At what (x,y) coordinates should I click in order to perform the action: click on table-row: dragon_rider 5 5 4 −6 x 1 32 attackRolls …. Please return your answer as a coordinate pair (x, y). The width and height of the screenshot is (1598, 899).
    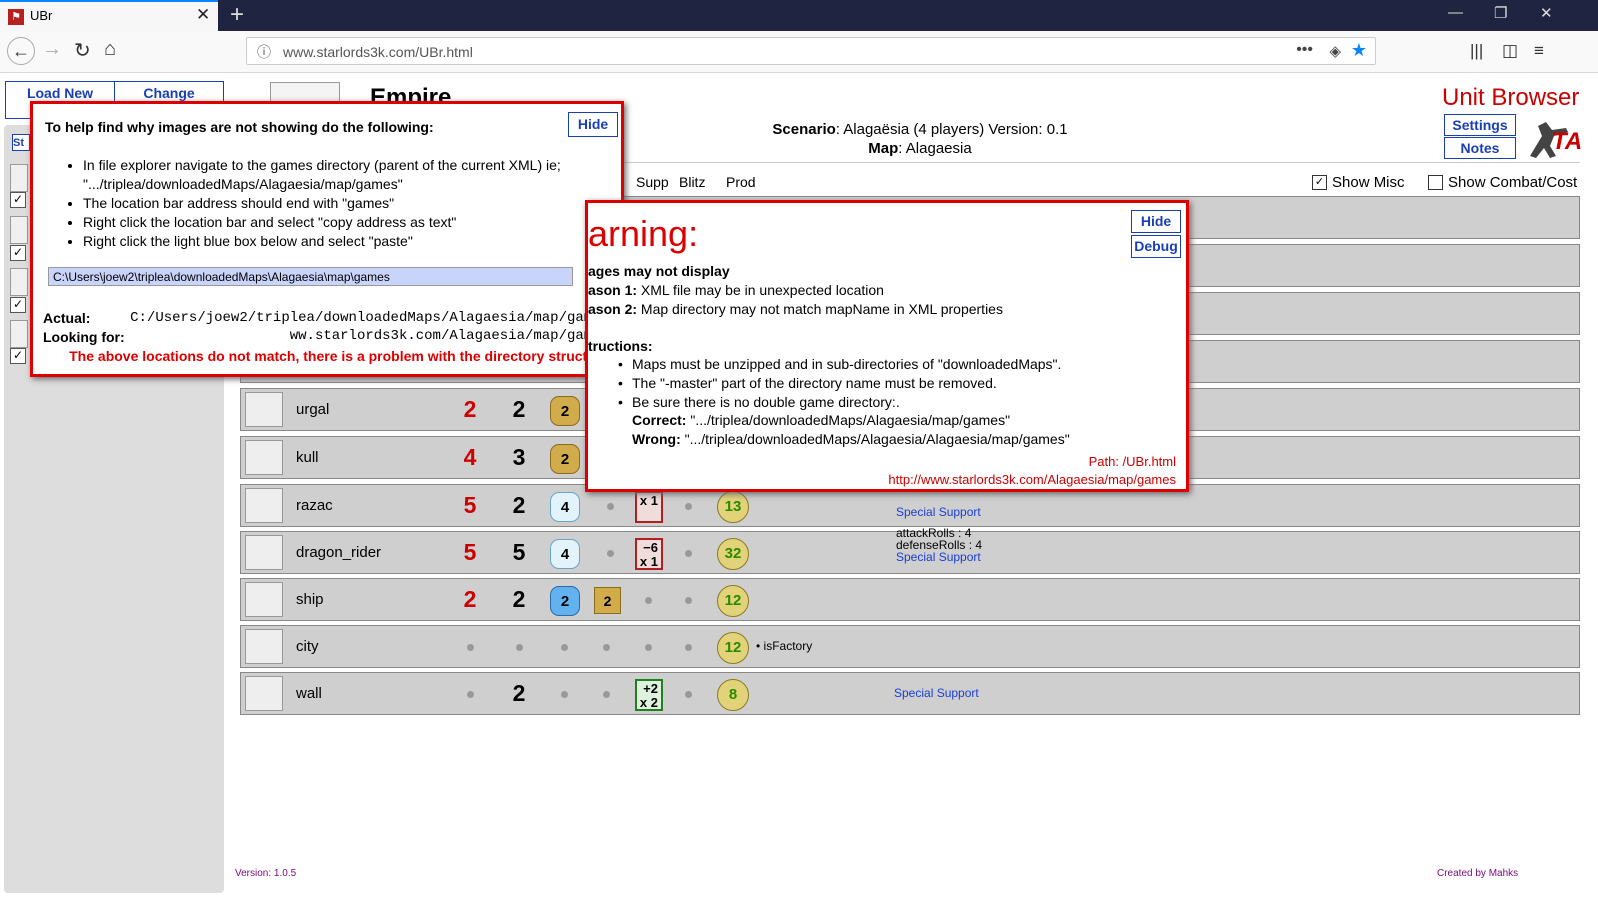
    Looking at the image, I should click on (910, 550).